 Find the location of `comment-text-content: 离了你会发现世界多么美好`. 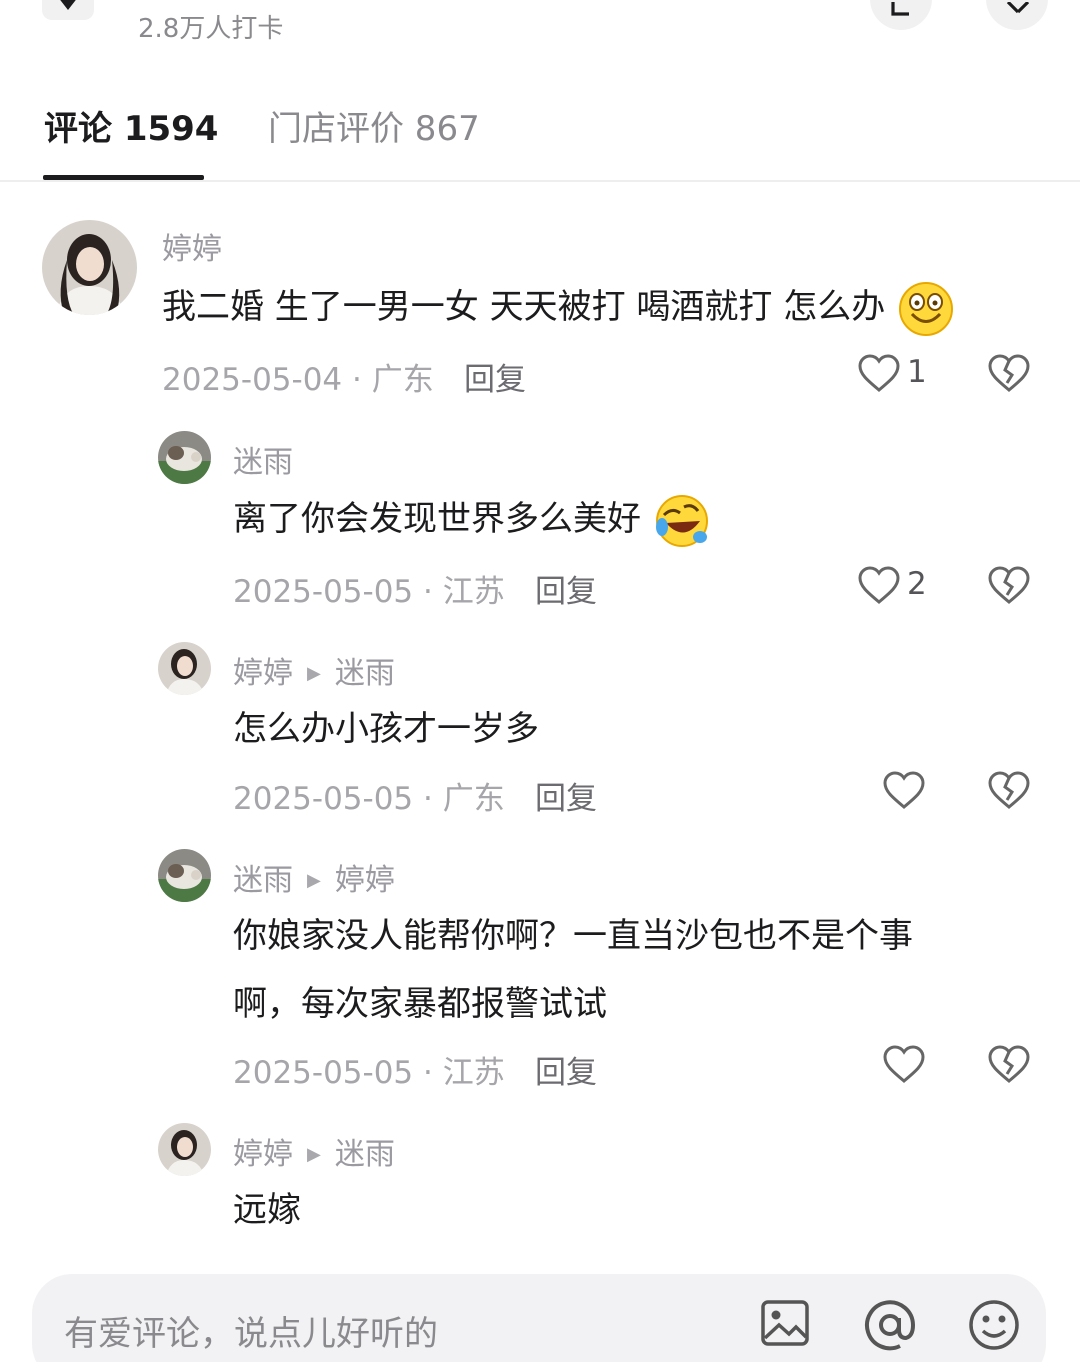

comment-text-content: 离了你会发现世界多么美好 is located at coordinates (437, 519).